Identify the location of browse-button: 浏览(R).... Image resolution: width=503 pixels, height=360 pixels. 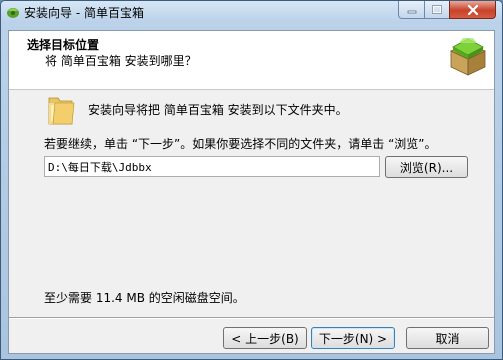
(426, 167).